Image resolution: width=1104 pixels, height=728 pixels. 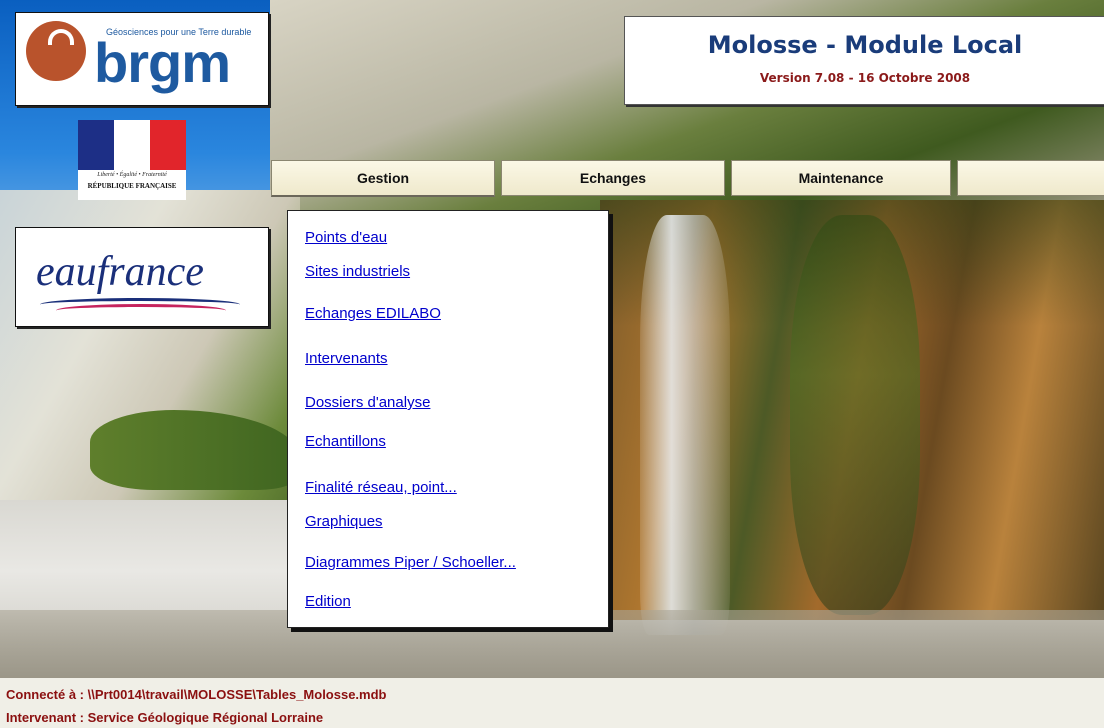 I want to click on menu-item-echanges-edilabo: Echanges EDILABO, so click(x=373, y=313).